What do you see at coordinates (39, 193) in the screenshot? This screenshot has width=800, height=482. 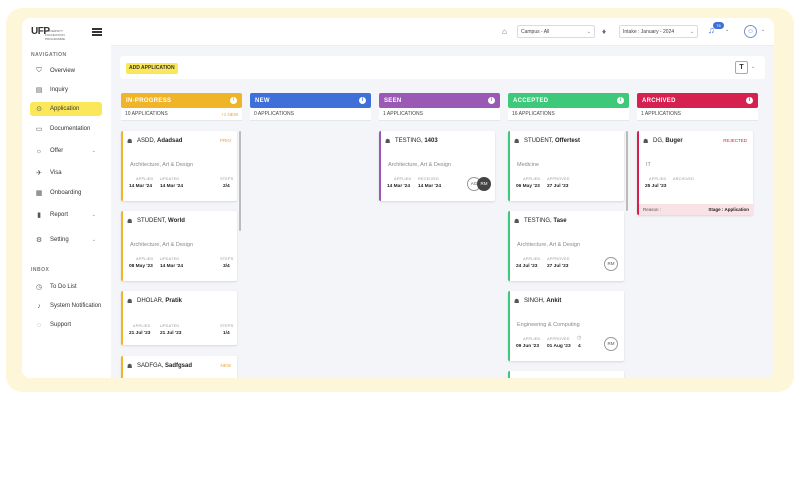 I see `board-icon: ▦` at bounding box center [39, 193].